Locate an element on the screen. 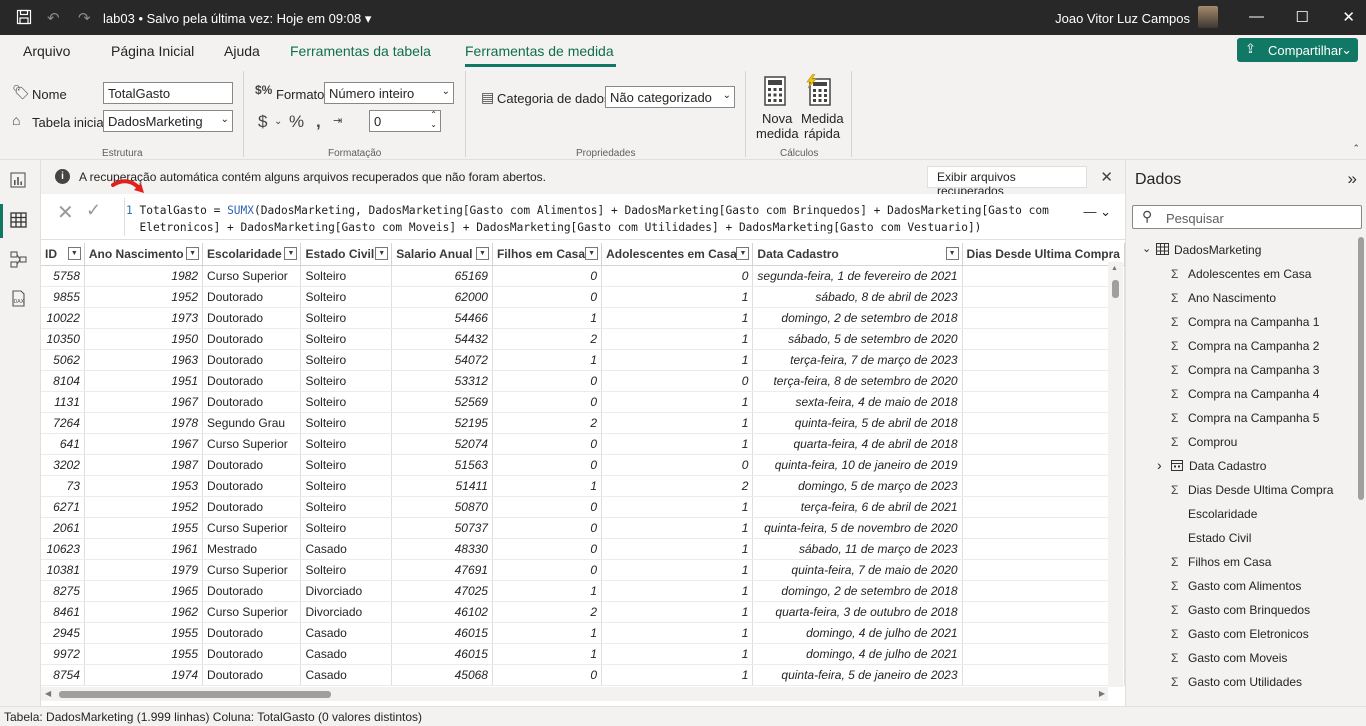  chevron-down-icon: ⌄ is located at coordinates (278, 121).